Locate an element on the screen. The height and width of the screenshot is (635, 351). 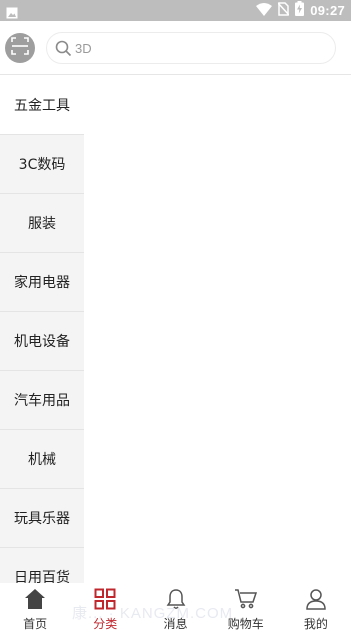
home-icon is located at coordinates (35, 599).